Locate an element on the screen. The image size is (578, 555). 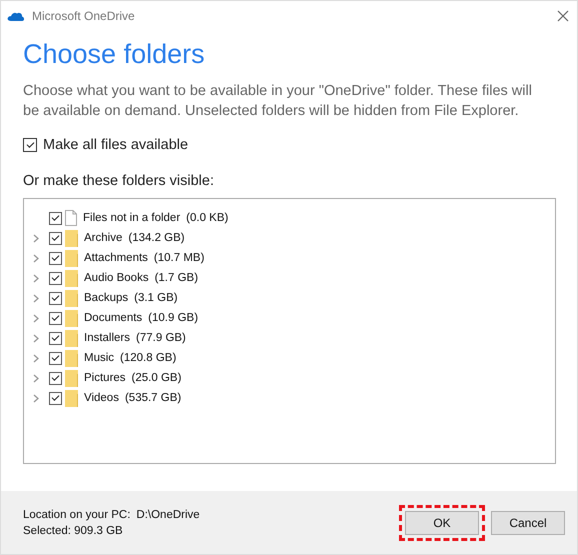
folder-size: (134.2 GB) is located at coordinates (156, 238).